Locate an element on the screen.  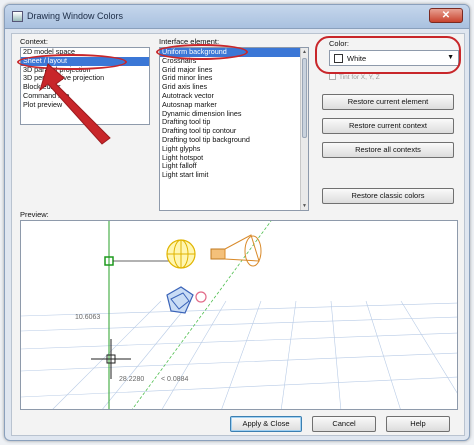
dimension-readout-3: < 0.0884 is located at coordinates (175, 379).